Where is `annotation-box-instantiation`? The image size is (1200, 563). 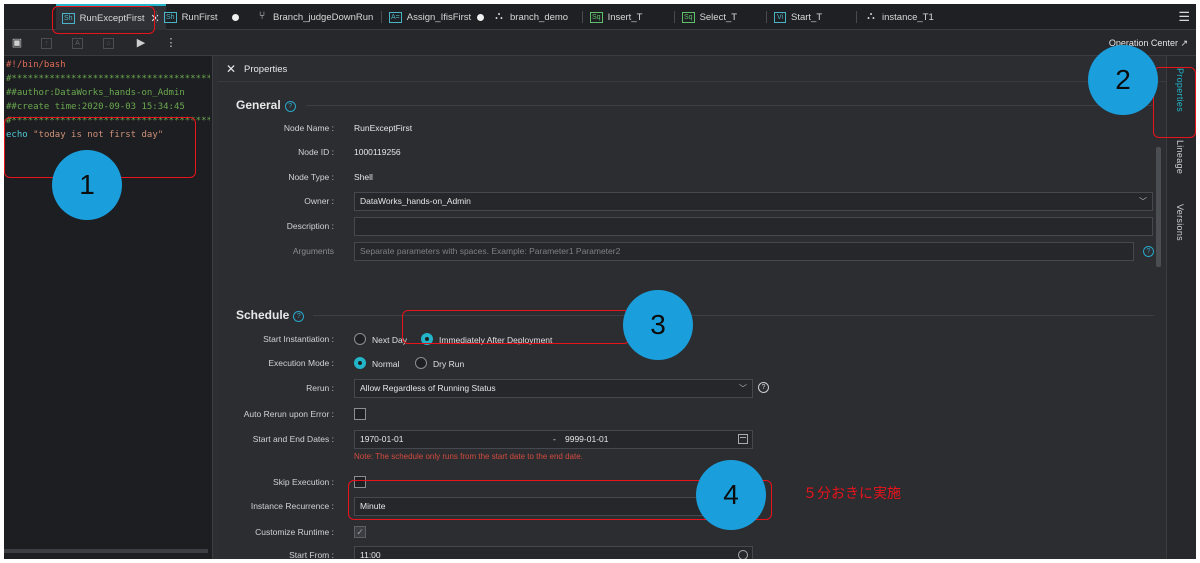
annotation-box-instantiation is located at coordinates (516, 327).